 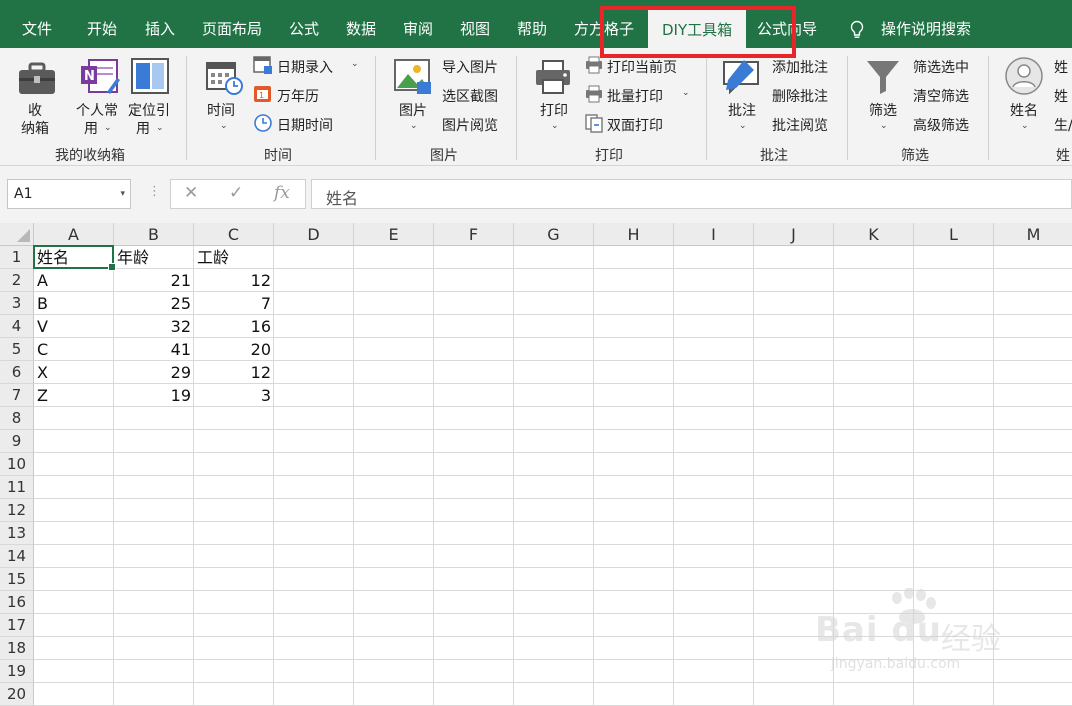 What do you see at coordinates (883, 77) in the screenshot?
I see `filter-icon` at bounding box center [883, 77].